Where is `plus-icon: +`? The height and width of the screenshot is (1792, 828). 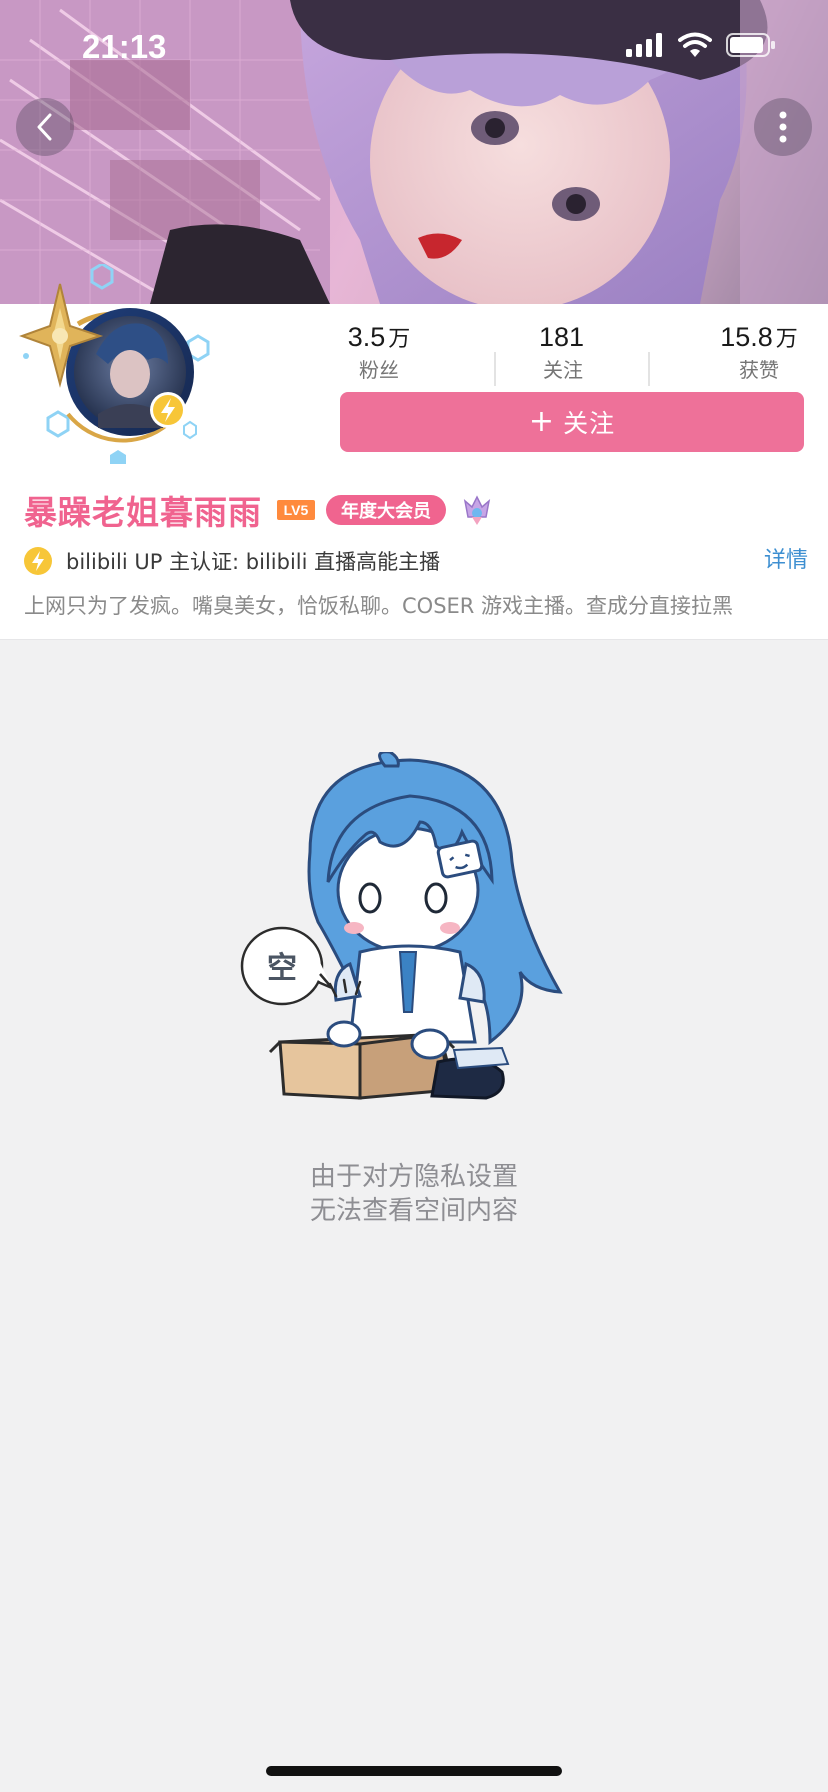
plus-icon: + is located at coordinates (542, 421).